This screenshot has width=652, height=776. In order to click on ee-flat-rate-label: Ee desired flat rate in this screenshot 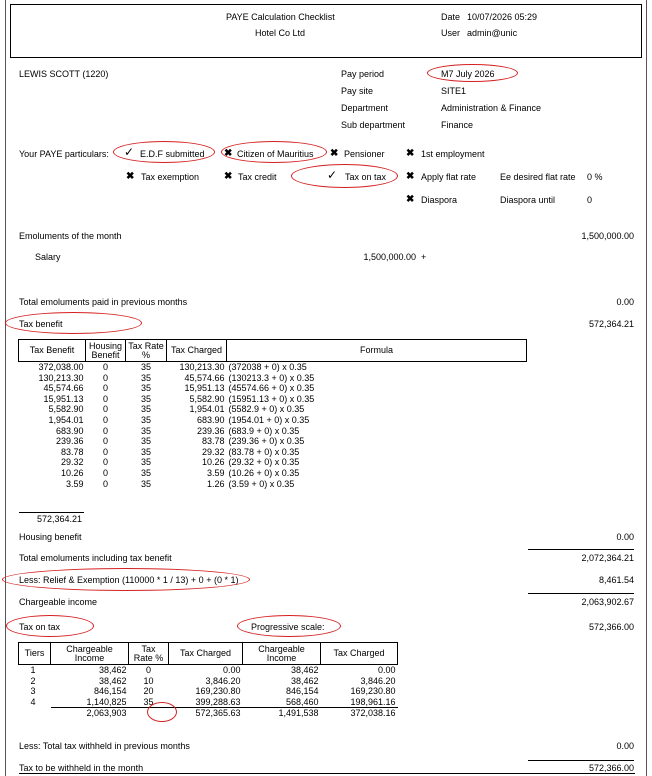, I will do `click(538, 177)`.